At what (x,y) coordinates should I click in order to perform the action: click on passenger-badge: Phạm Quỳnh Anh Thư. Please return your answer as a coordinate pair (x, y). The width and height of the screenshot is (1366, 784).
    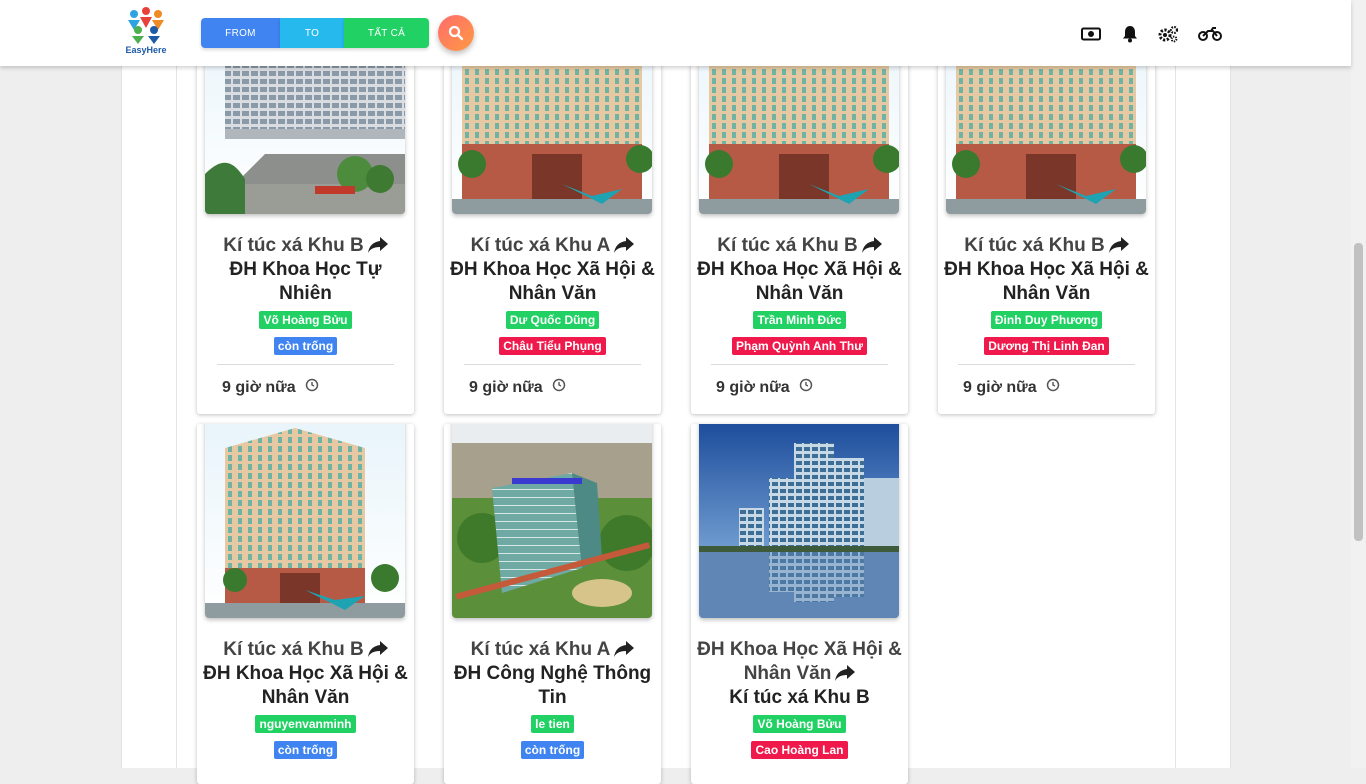
    Looking at the image, I should click on (799, 346).